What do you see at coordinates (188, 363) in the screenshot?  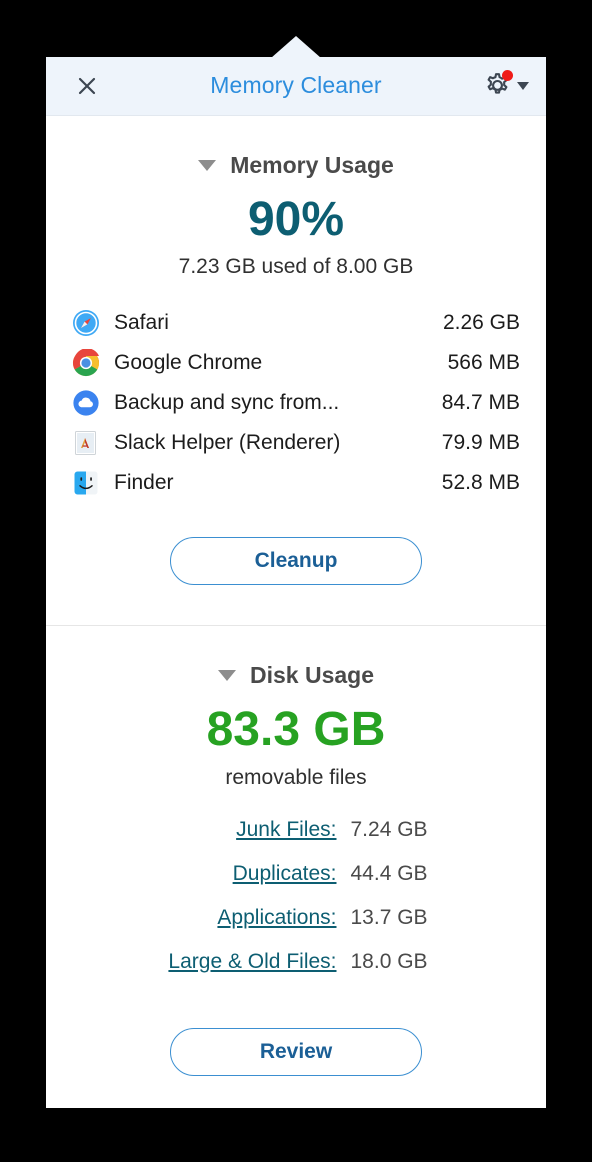 I see `process-name: Google Chrome` at bounding box center [188, 363].